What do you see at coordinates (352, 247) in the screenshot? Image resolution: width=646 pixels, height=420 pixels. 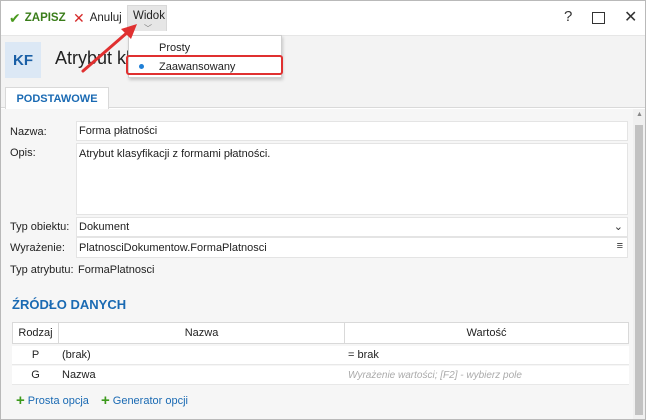 I see `expression-field: PlatnosciDokumentow.FormaPlatnosci ≡` at bounding box center [352, 247].